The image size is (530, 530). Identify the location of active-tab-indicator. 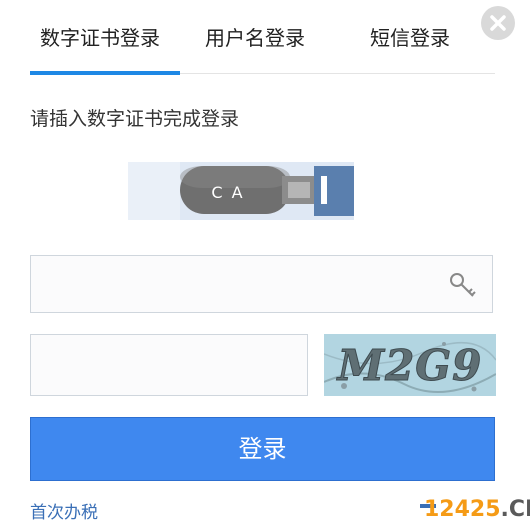
(105, 73).